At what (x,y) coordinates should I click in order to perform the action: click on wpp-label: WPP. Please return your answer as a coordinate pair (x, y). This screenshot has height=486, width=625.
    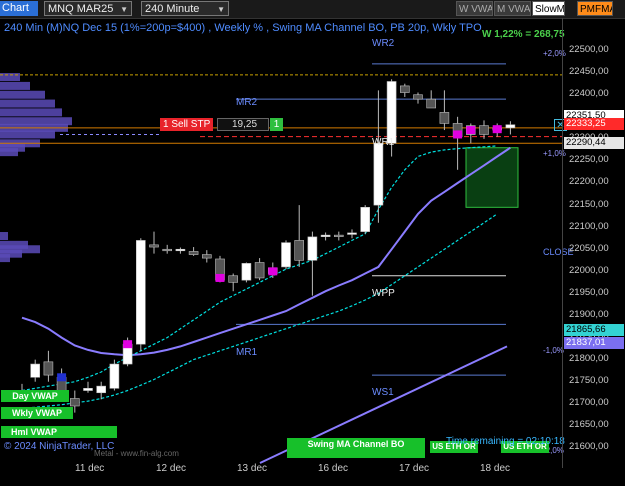
    Looking at the image, I should click on (383, 293).